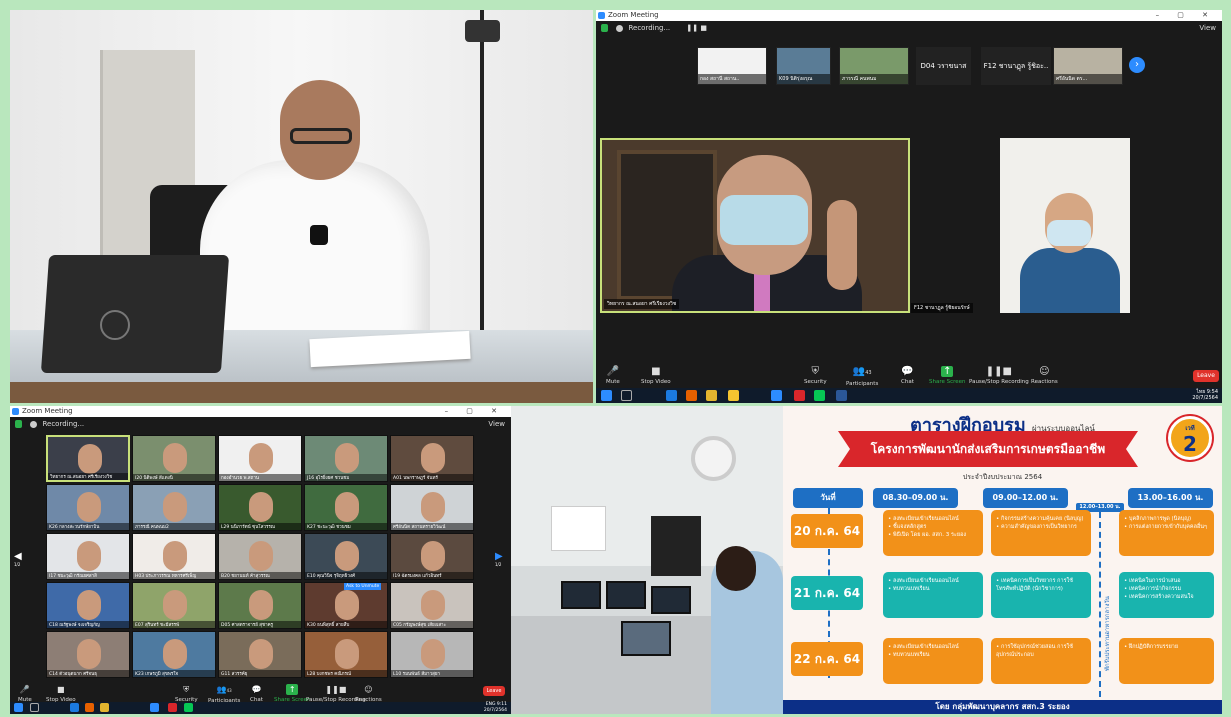 Image resolution: width=1231 pixels, height=717 pixels. What do you see at coordinates (346, 507) in the screenshot?
I see `gallery-tile: K27 ชะนะวุฒิ ชวนชม` at bounding box center [346, 507].